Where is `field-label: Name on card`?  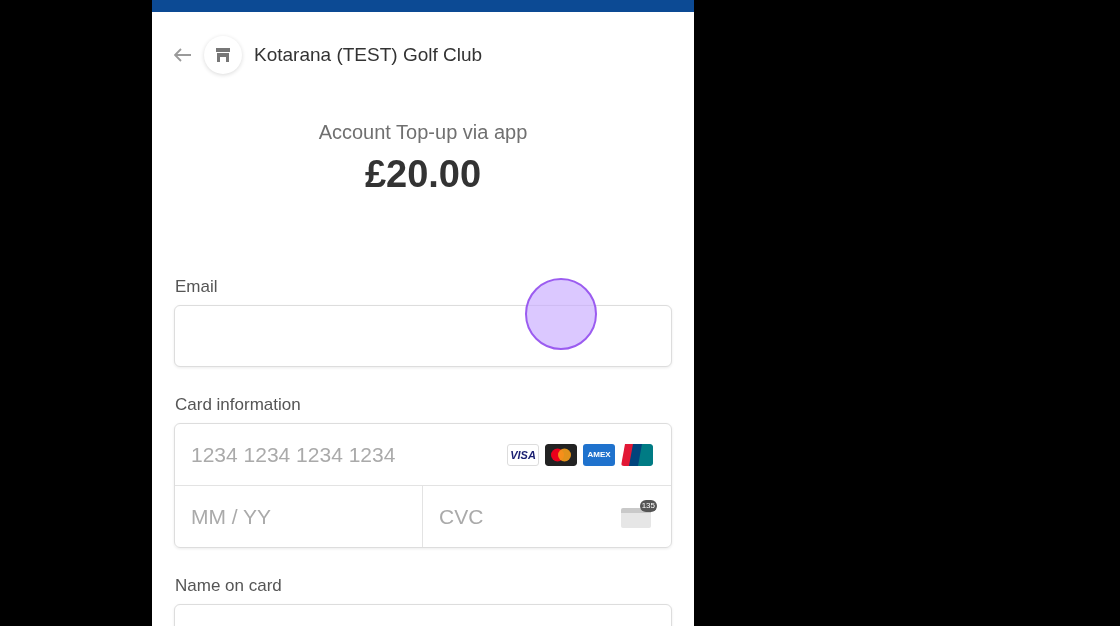 field-label: Name on card is located at coordinates (229, 586).